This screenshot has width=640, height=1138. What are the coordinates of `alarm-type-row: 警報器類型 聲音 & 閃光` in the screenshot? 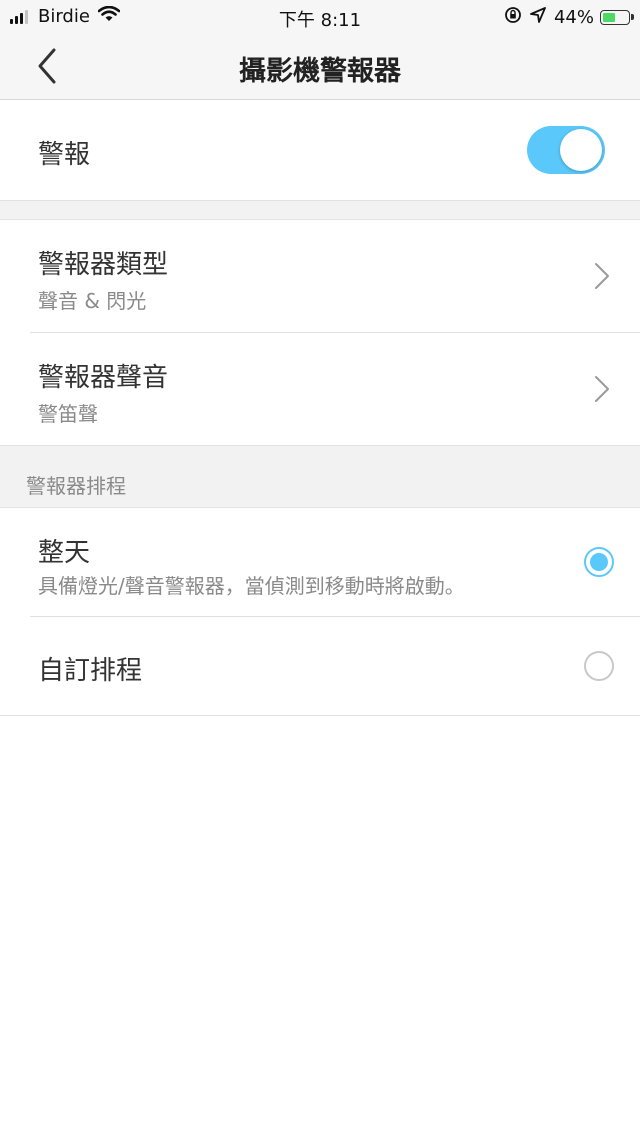 It's located at (320, 276).